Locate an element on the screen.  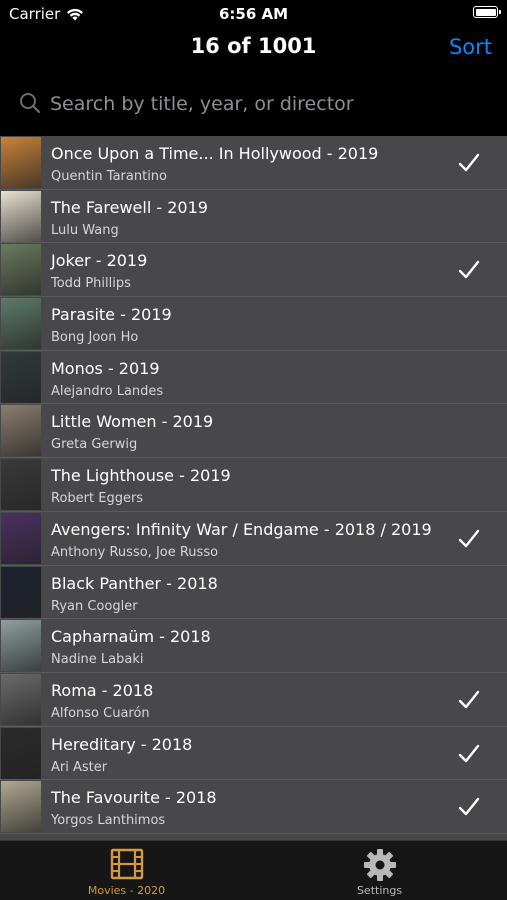
tab-settings: Settings is located at coordinates (379, 870).